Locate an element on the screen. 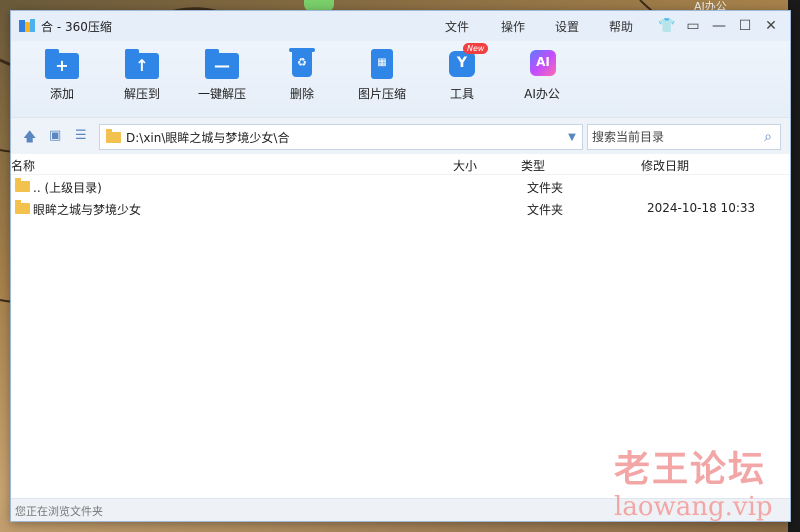  watermark-url: laowang.vip is located at coordinates (693, 507).